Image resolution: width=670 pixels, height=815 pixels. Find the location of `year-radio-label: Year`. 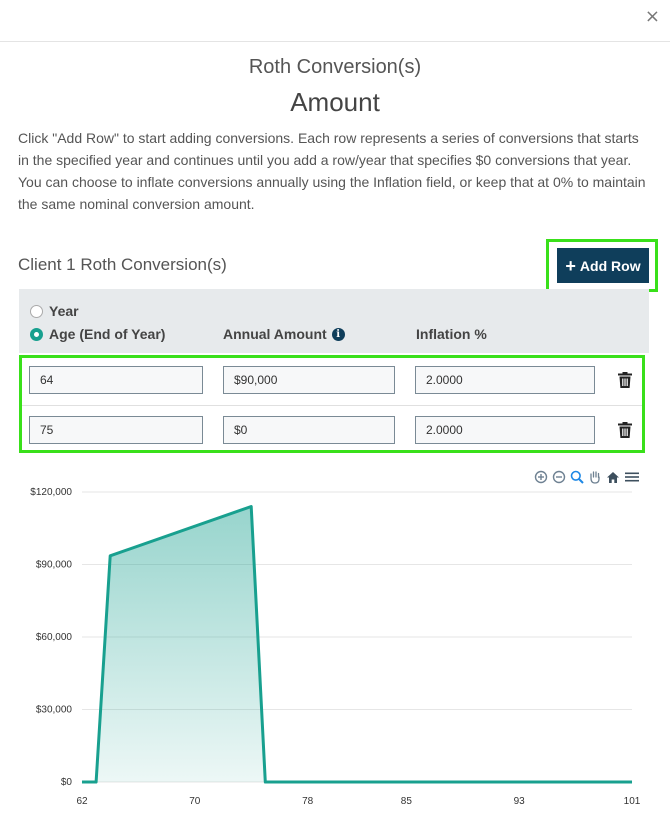

year-radio-label: Year is located at coordinates (64, 311).